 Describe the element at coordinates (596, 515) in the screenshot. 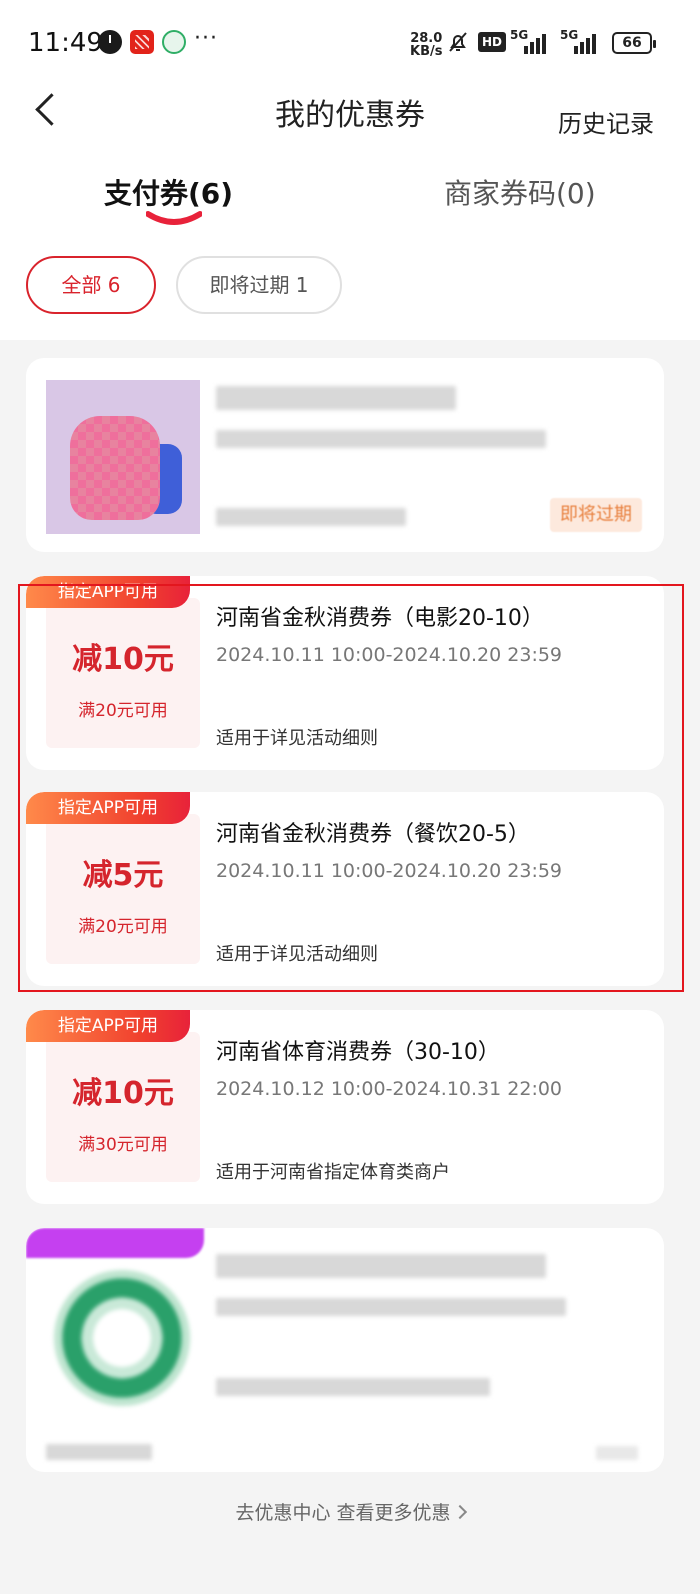

I see `expiring-badge: 即将过期` at that location.